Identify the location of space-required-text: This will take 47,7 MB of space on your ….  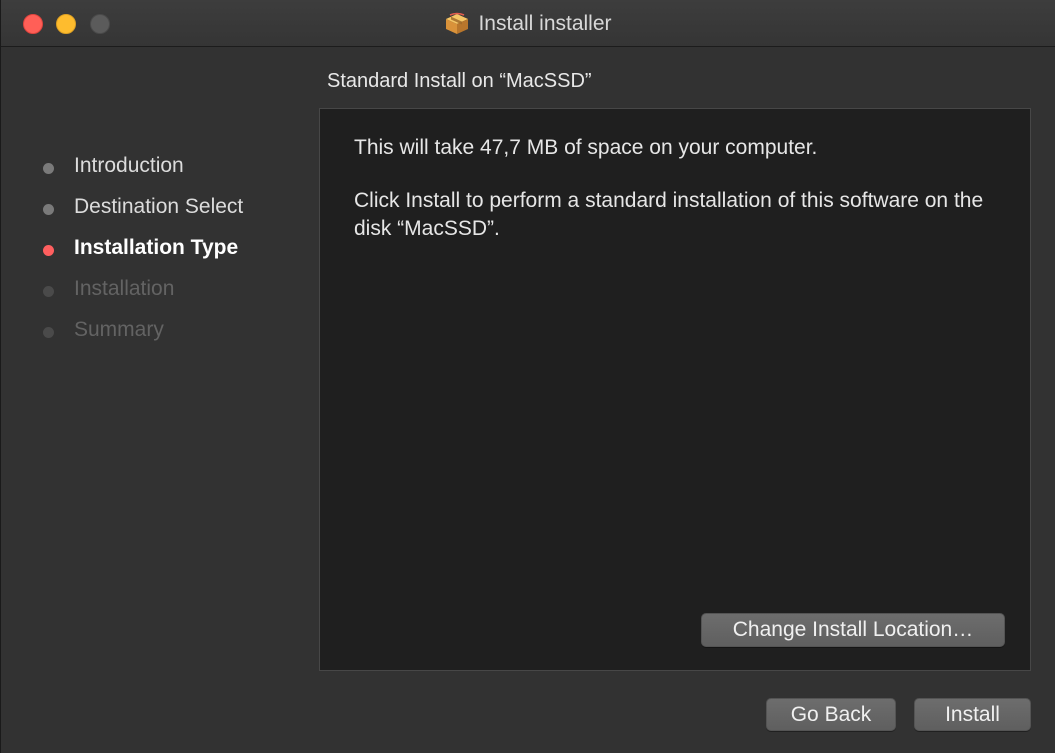
(586, 147).